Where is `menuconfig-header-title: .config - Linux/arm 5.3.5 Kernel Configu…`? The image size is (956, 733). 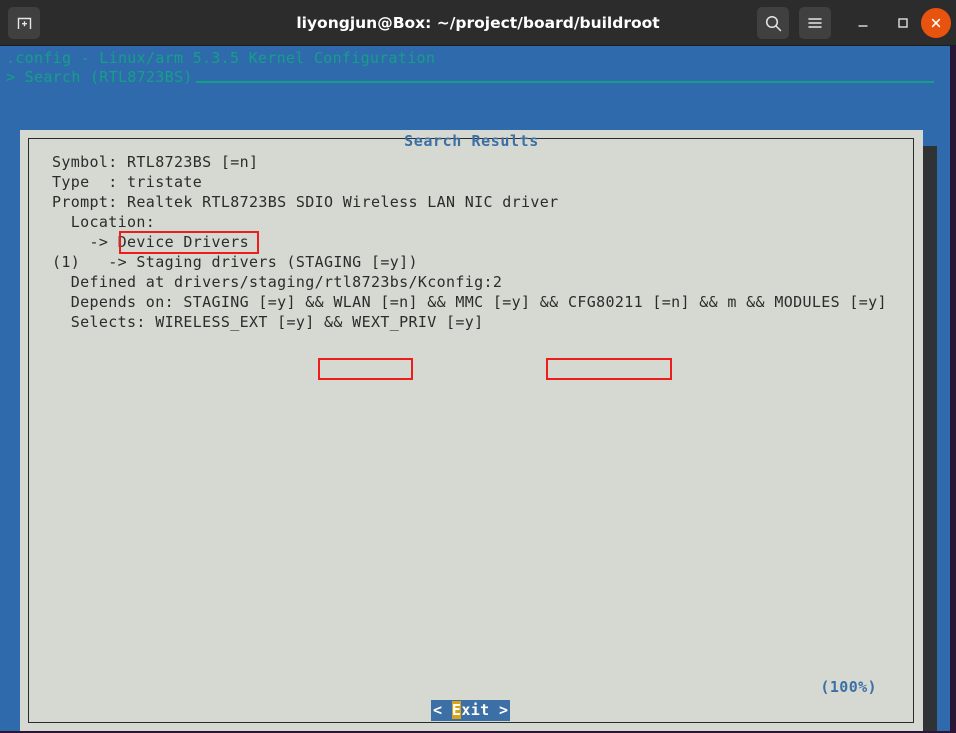 menuconfig-header-title: .config - Linux/arm 5.3.5 Kernel Configu… is located at coordinates (221, 58).